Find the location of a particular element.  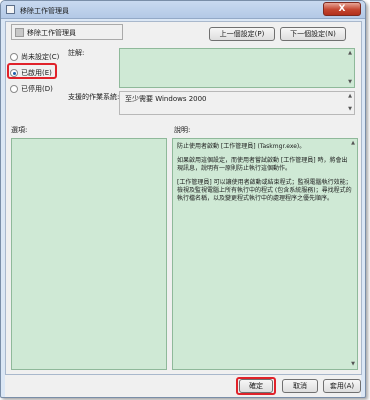

header-panel: 移除工作管理員 is located at coordinates (67, 32).